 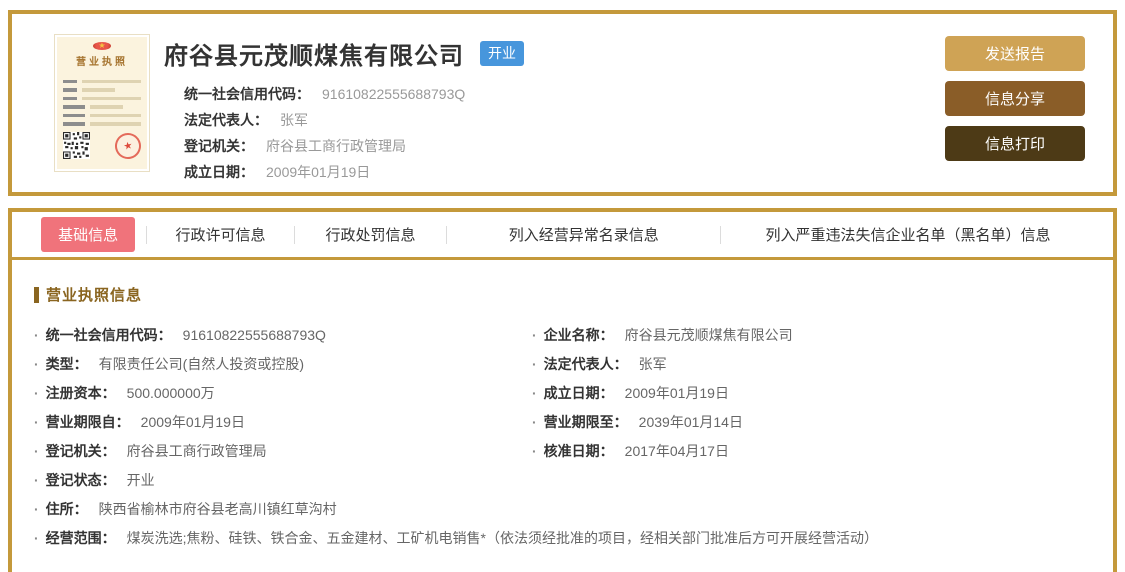 I want to click on field-value: 2039年01月14日, so click(x=690, y=422).